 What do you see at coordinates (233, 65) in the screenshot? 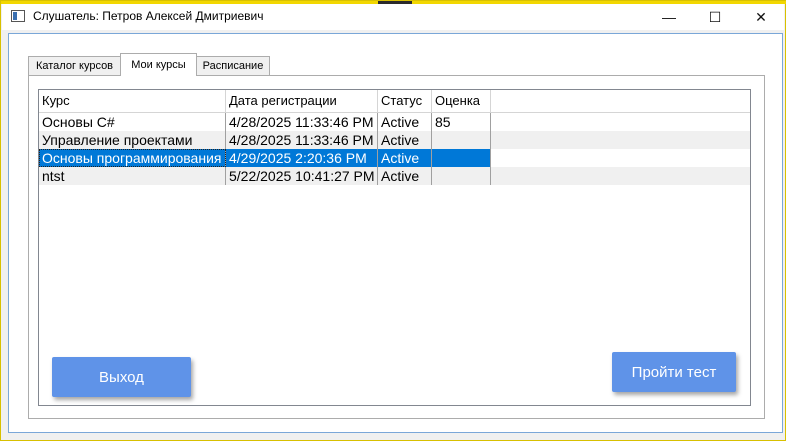
I see `tab-schedule: Расписание` at bounding box center [233, 65].